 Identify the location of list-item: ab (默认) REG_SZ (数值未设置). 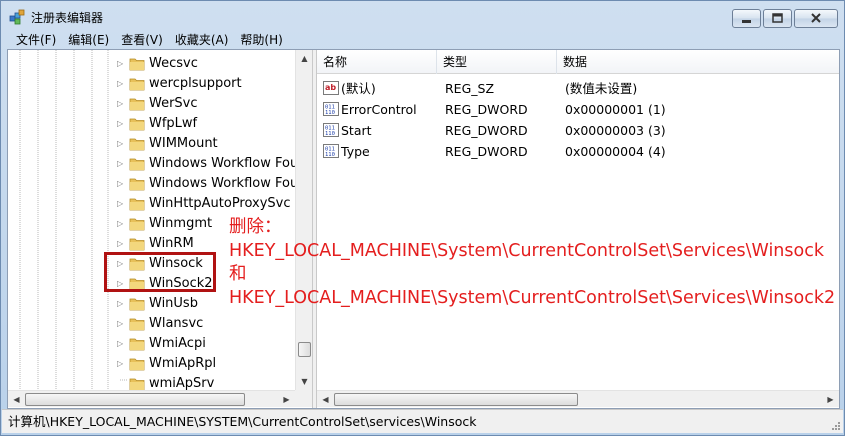
(578, 88).